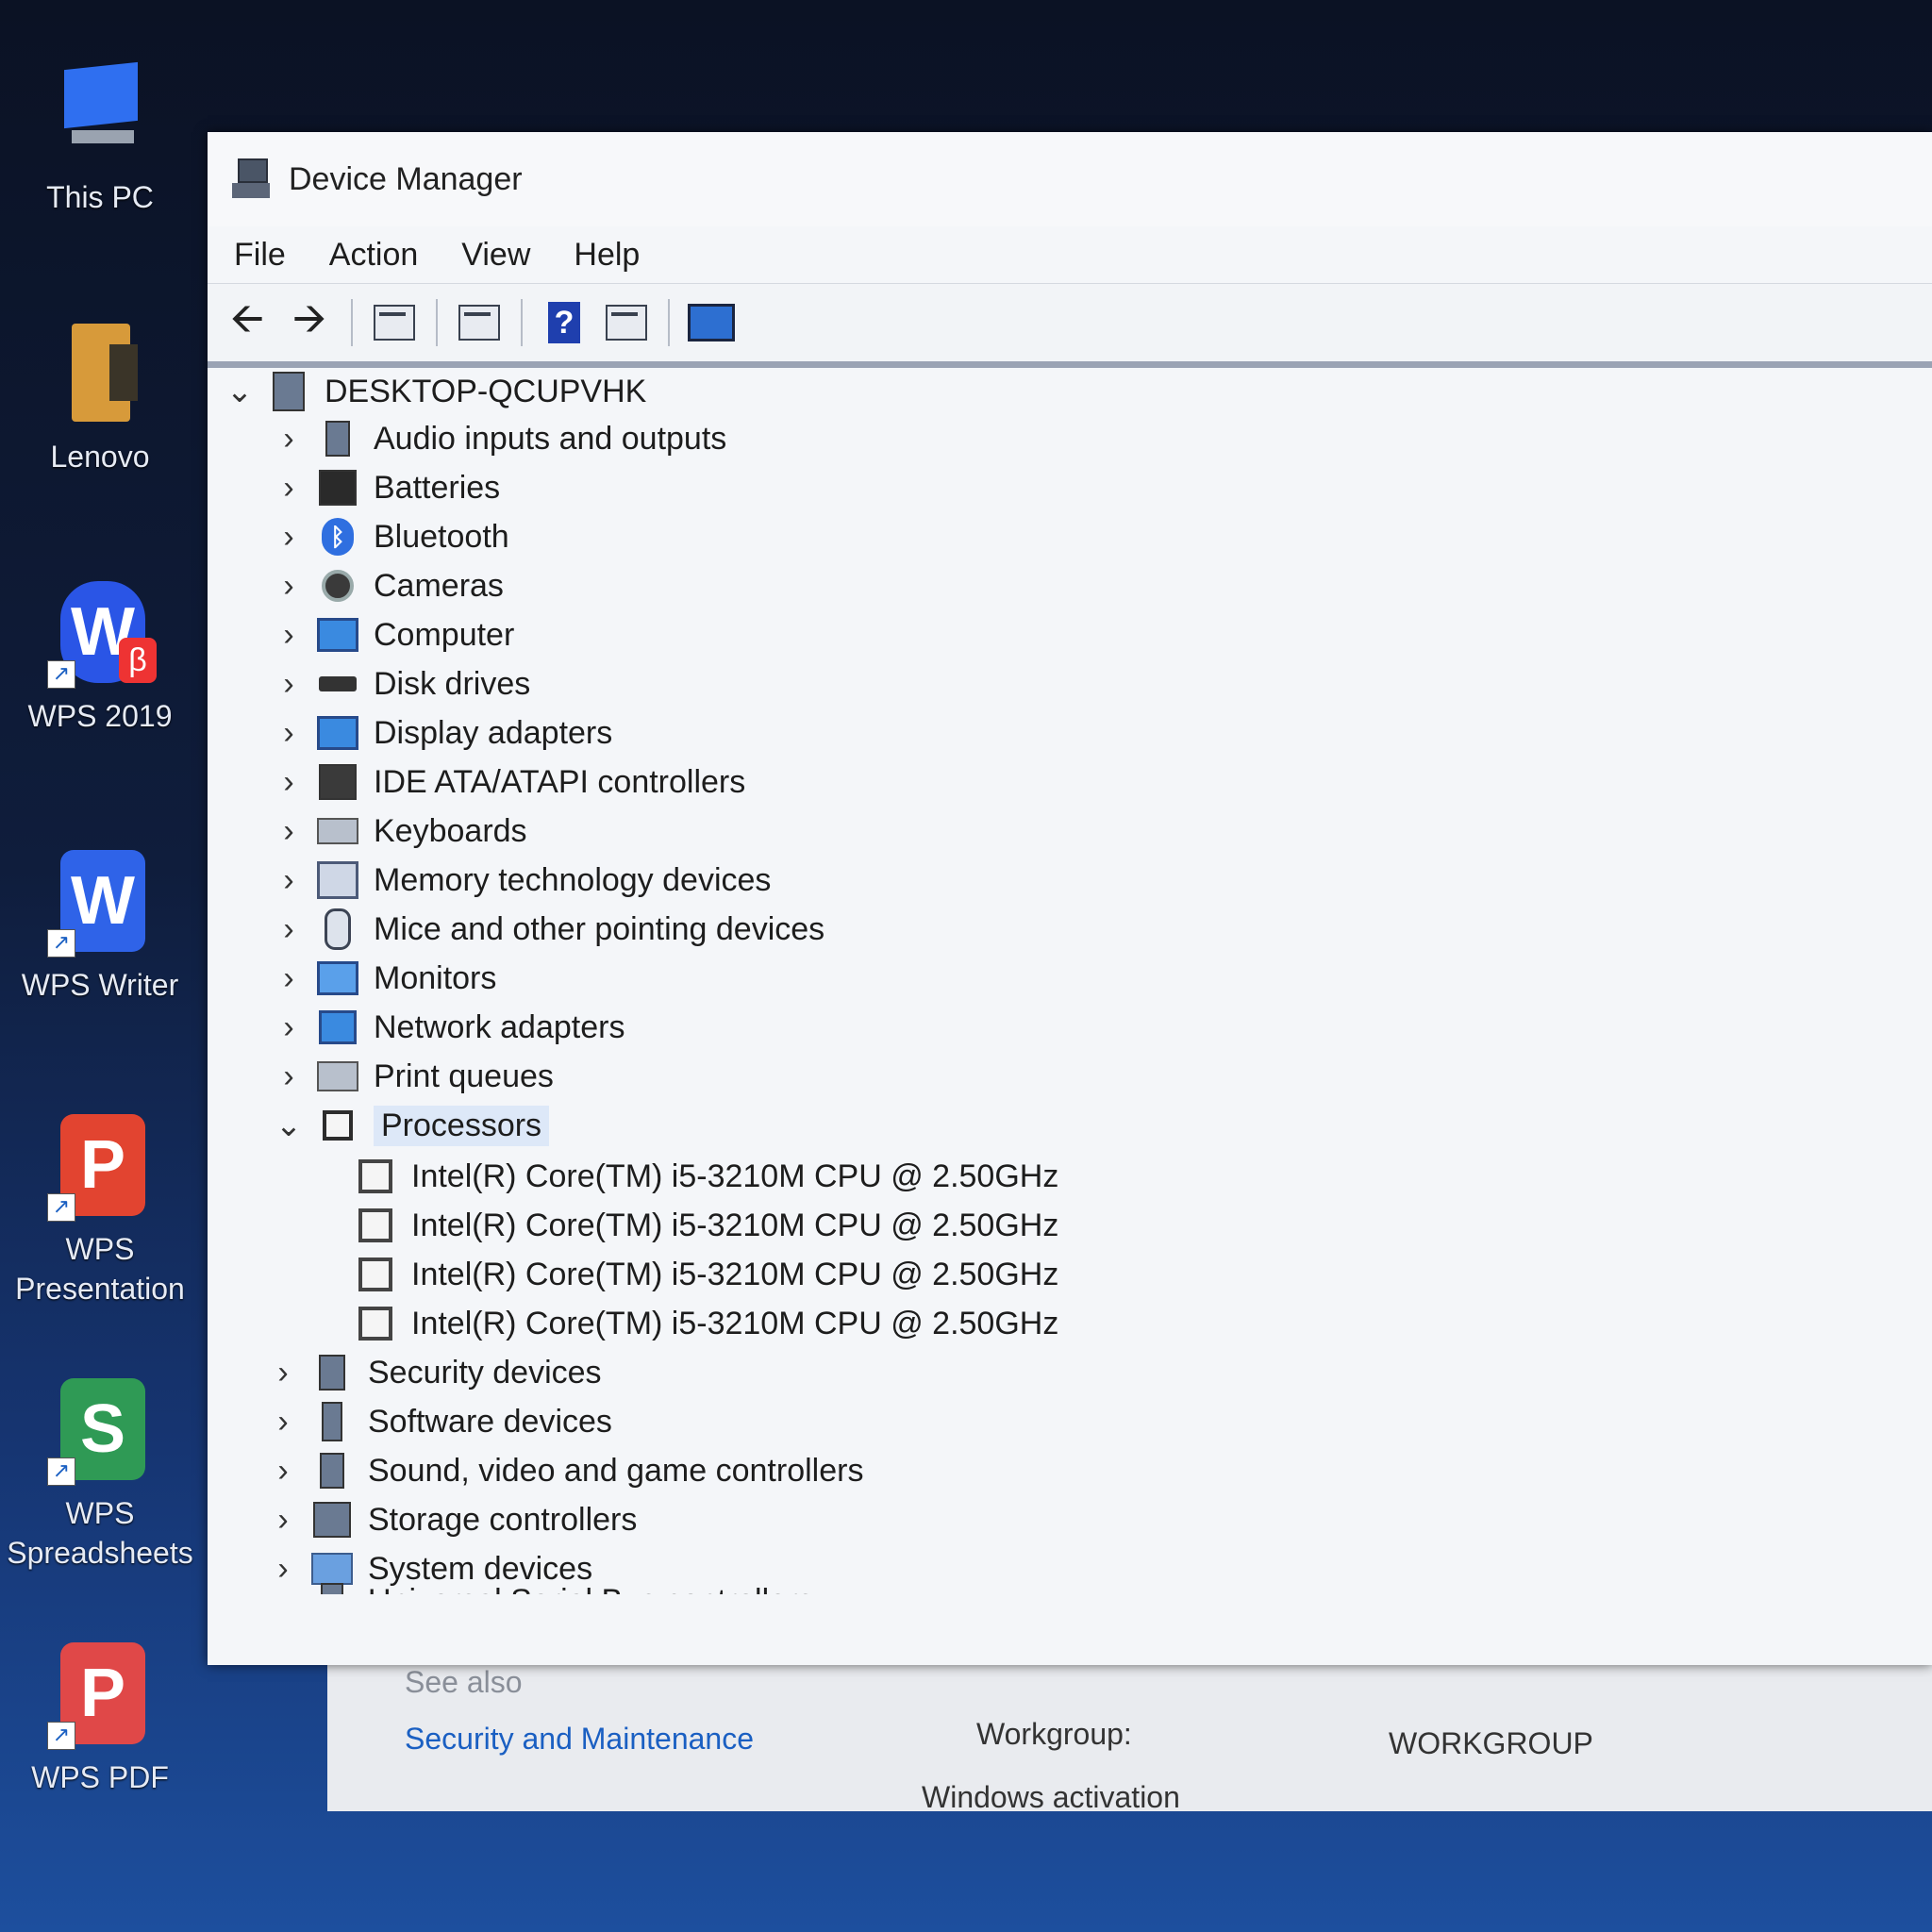 This screenshot has height=1932, width=1932. I want to click on menu-file: File, so click(260, 255).